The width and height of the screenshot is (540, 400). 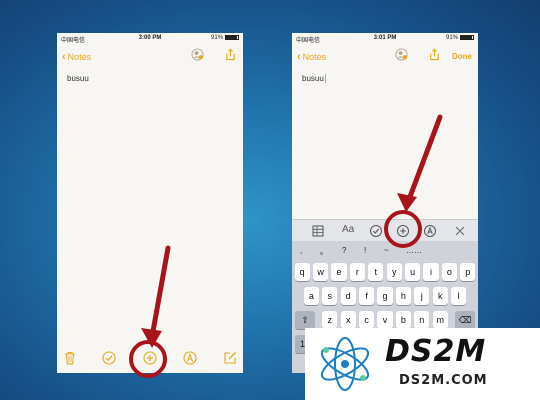 What do you see at coordinates (156, 296) in the screenshot?
I see `annotation-arrow-left` at bounding box center [156, 296].